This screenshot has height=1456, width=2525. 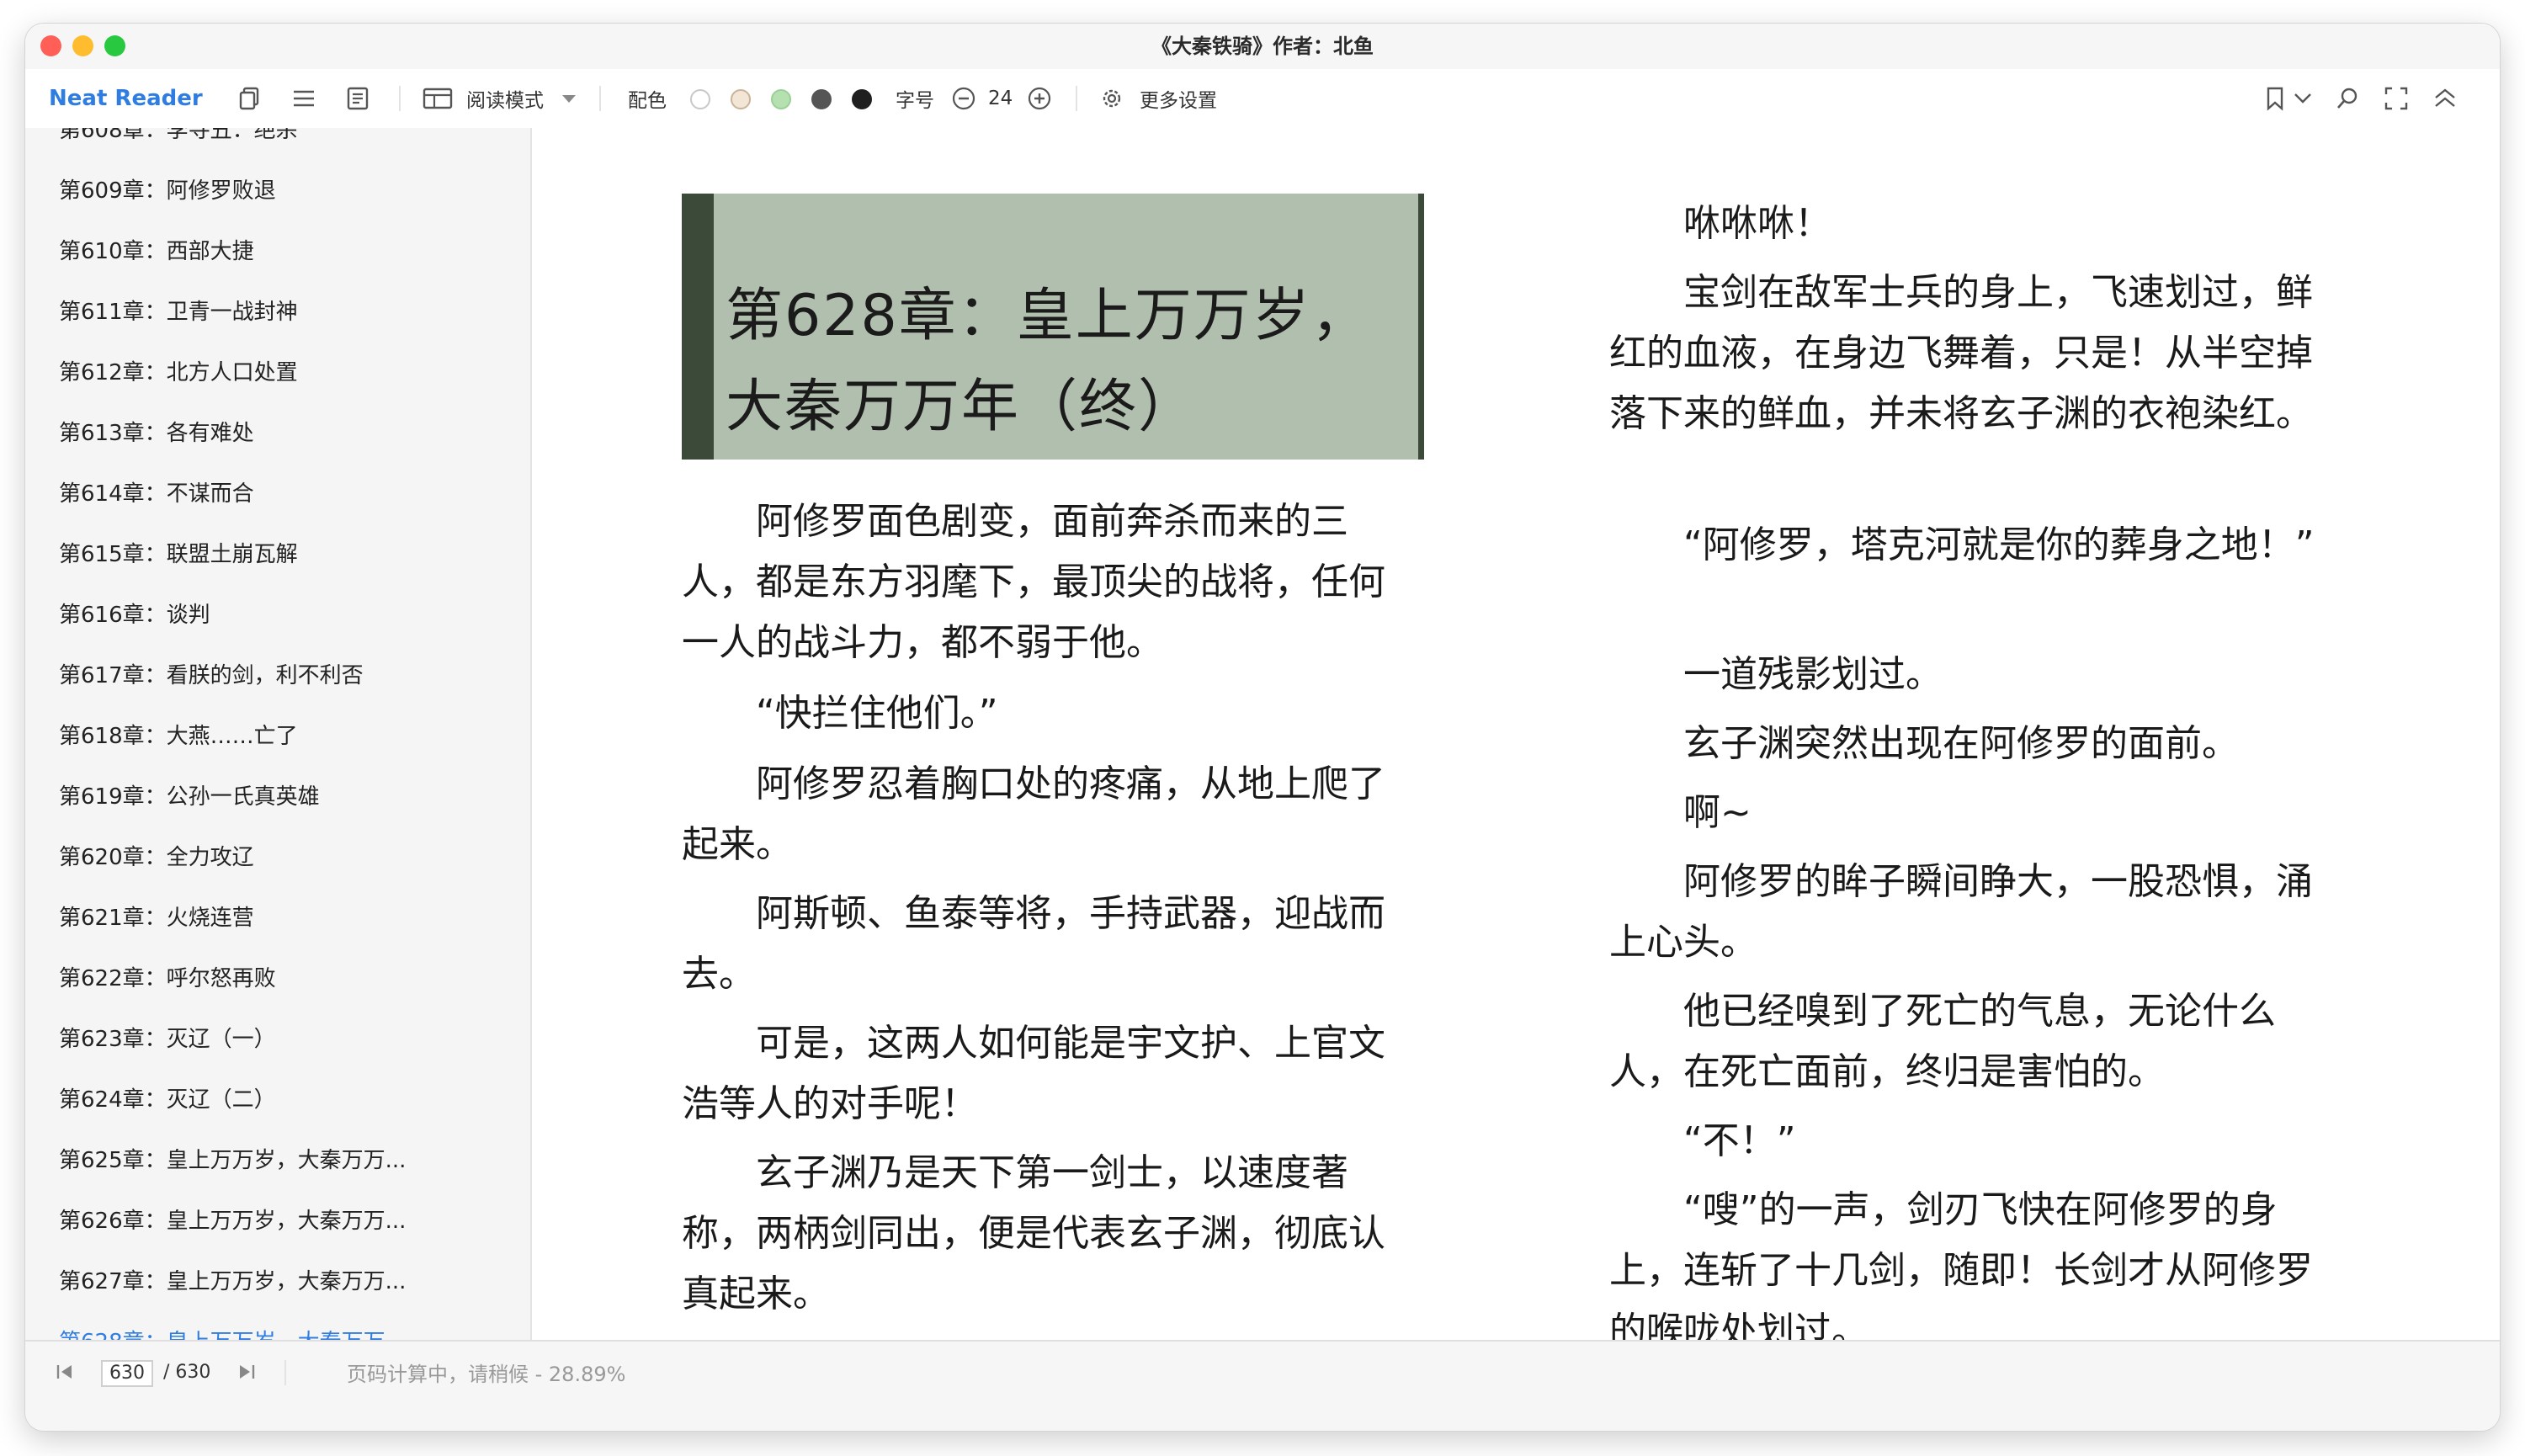 I want to click on total-pages: / 630, so click(x=187, y=1372).